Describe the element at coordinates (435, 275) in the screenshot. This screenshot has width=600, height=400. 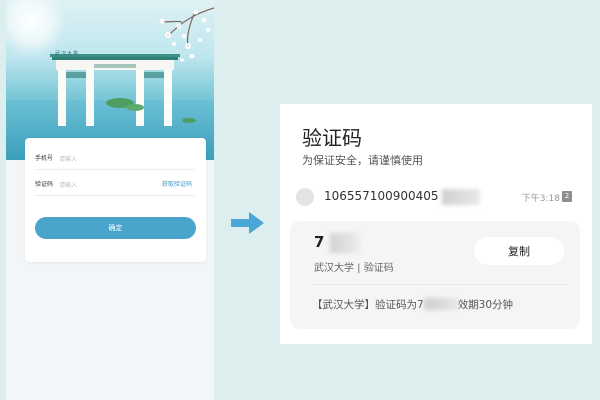
I see `verification-message-card: 7 武汉大学 | 验证码 复制 【武汉大学】验证码为7 效期30分钟` at that location.